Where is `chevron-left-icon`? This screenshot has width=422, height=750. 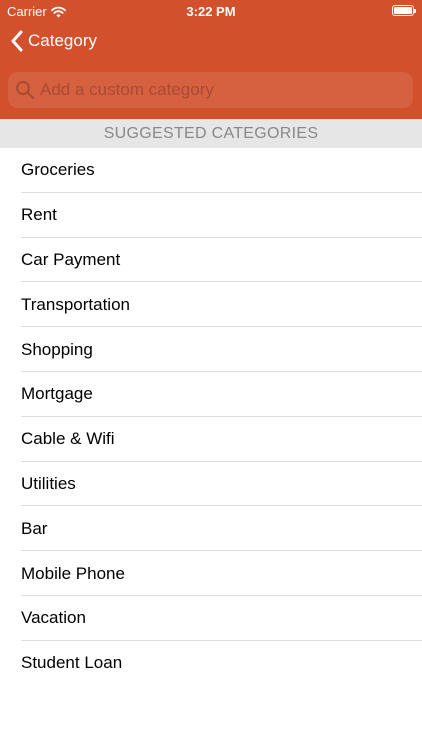 chevron-left-icon is located at coordinates (17, 41).